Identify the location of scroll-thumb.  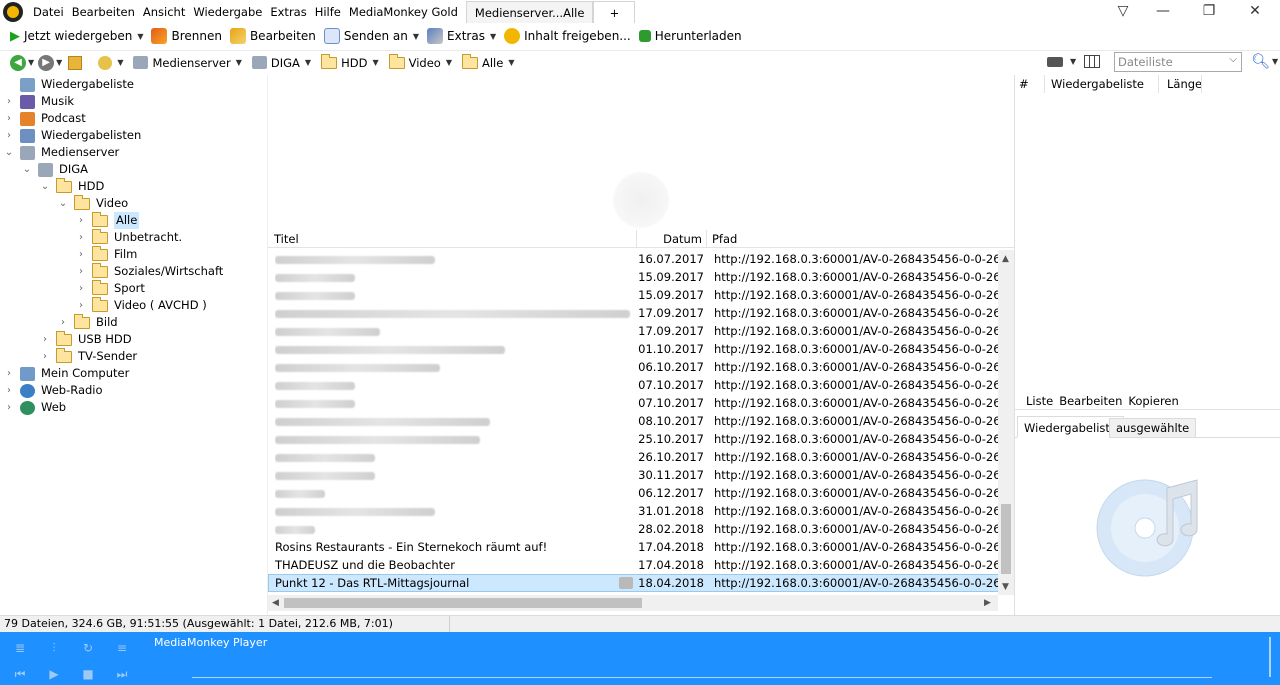
(463, 603).